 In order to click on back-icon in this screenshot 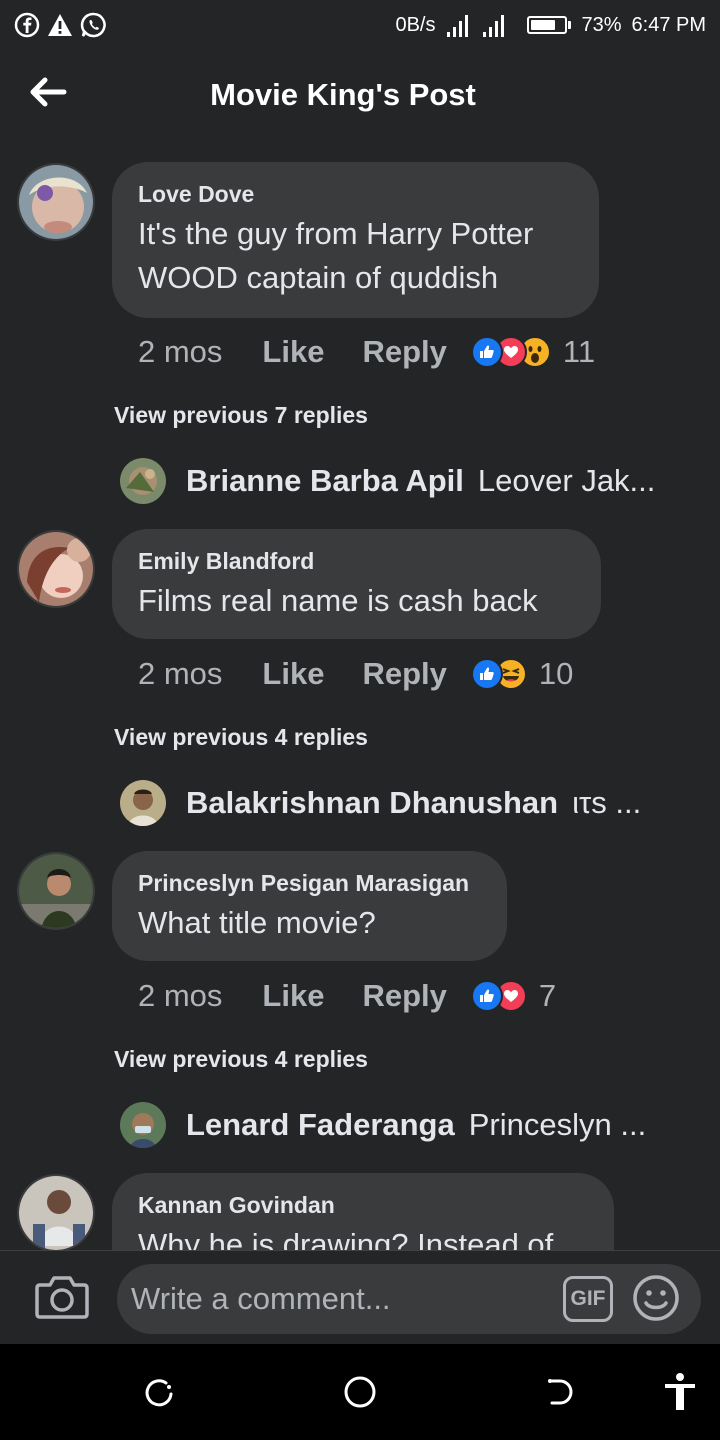, I will do `click(560, 1392)`.